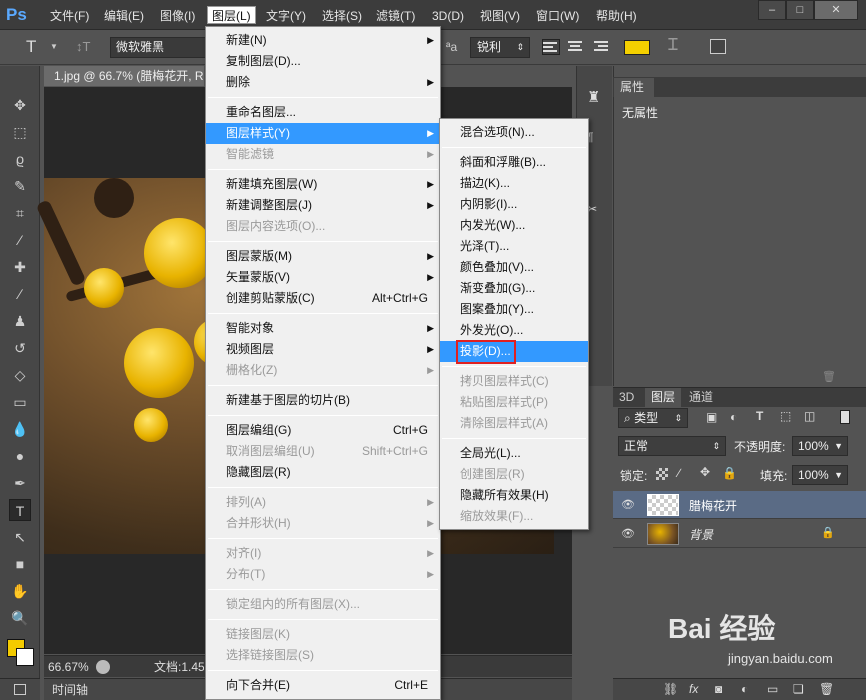  I want to click on menu-view: 视图(V), so click(500, 16).